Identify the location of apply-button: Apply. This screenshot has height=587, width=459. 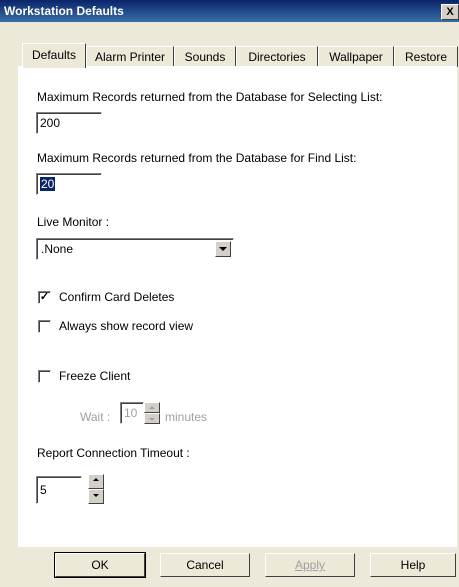
(310, 565).